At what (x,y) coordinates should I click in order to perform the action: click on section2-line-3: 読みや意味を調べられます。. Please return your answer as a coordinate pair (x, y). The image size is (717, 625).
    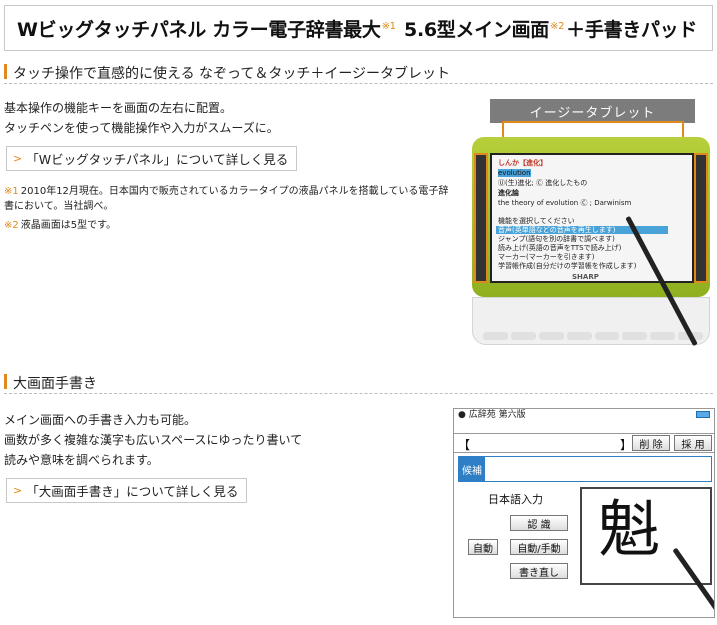
    Looking at the image, I should click on (81, 460).